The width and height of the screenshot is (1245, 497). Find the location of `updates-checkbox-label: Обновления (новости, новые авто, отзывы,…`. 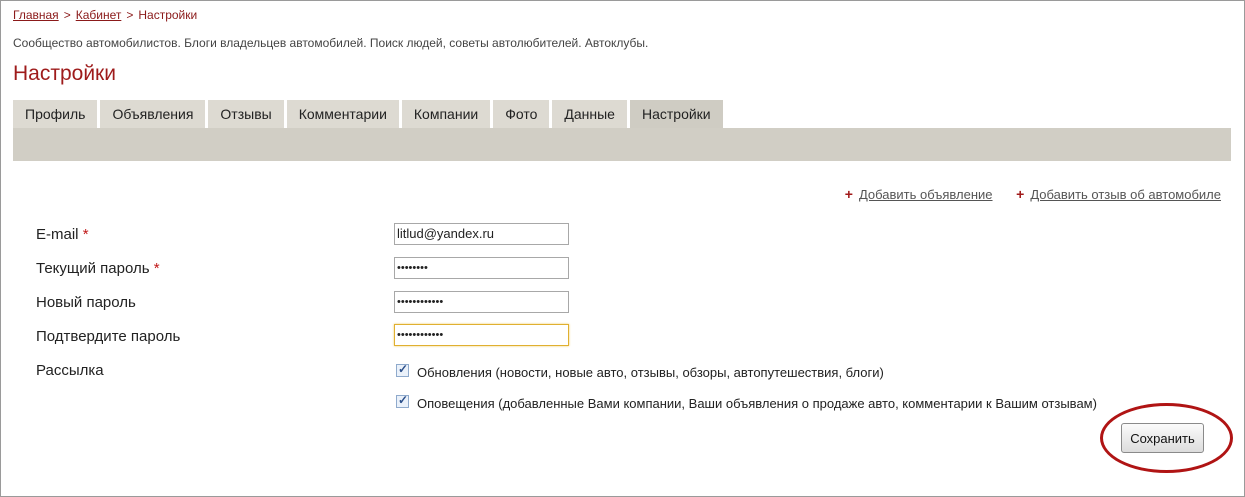

updates-checkbox-label: Обновления (новости, новые авто, отзывы,… is located at coordinates (650, 372).